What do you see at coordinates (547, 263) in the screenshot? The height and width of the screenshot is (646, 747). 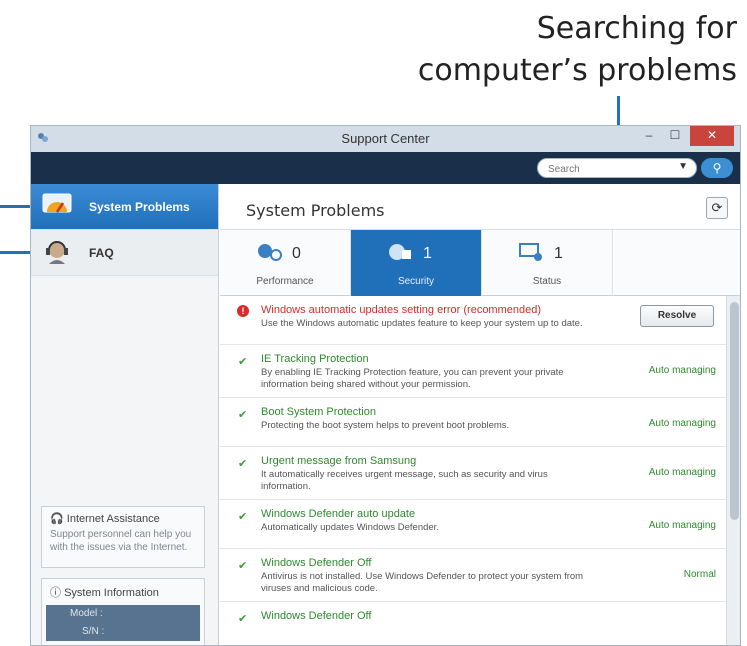 I see `tab-status: 1 Status` at bounding box center [547, 263].